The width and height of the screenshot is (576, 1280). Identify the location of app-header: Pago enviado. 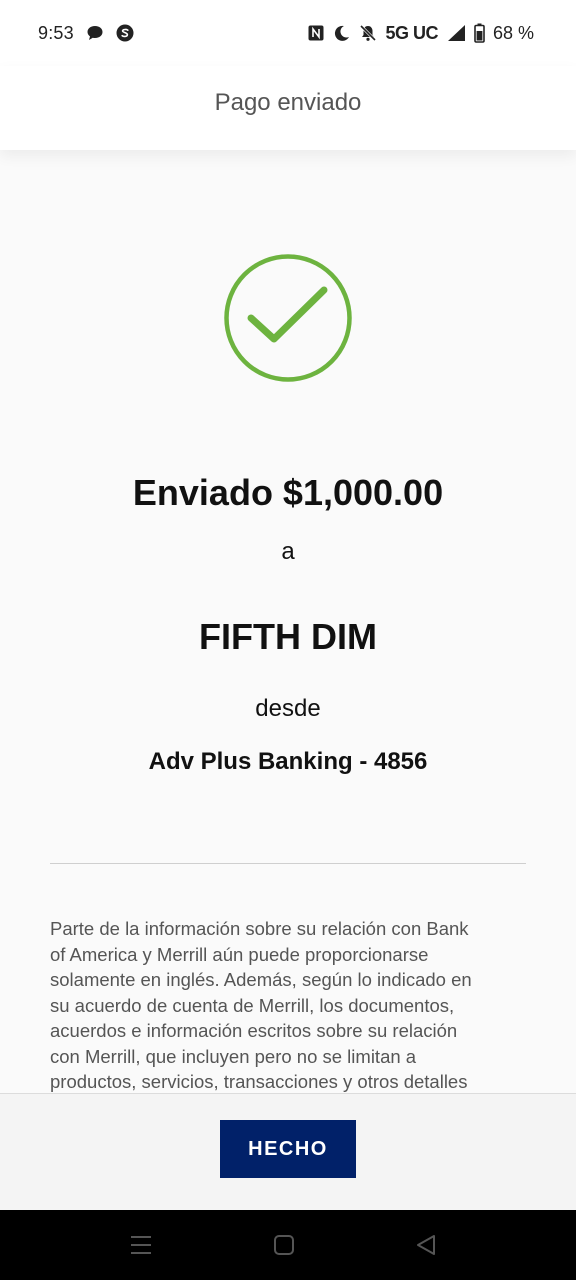
(288, 108).